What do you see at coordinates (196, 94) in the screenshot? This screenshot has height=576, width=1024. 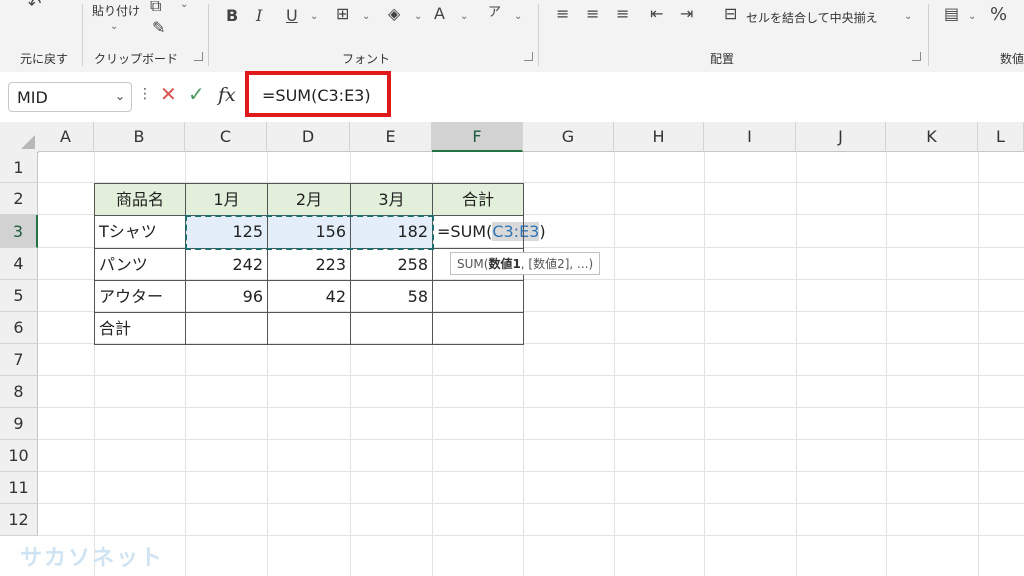 I see `enter-check-icon: ✓` at bounding box center [196, 94].